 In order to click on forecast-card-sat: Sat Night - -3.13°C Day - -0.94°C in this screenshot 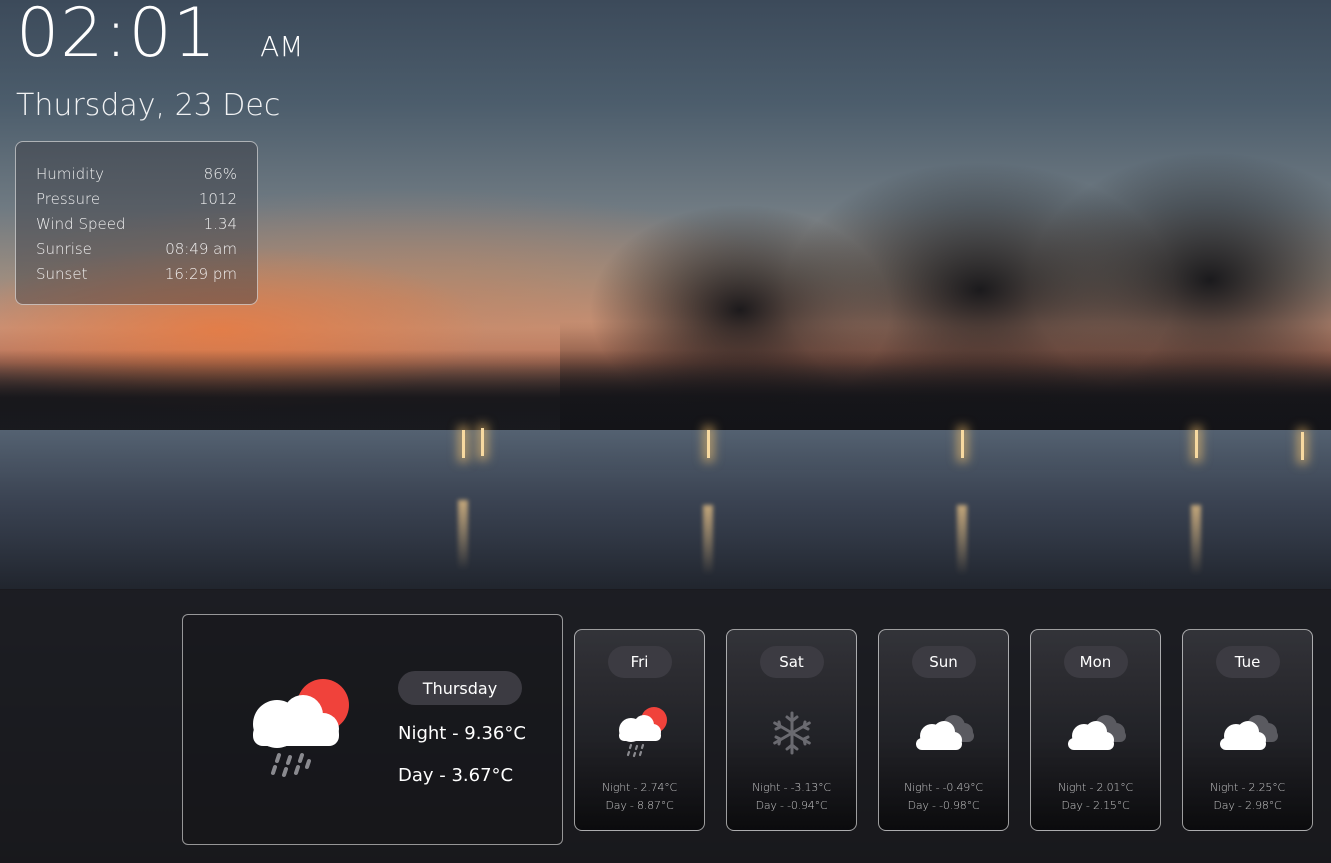, I will do `click(791, 730)`.